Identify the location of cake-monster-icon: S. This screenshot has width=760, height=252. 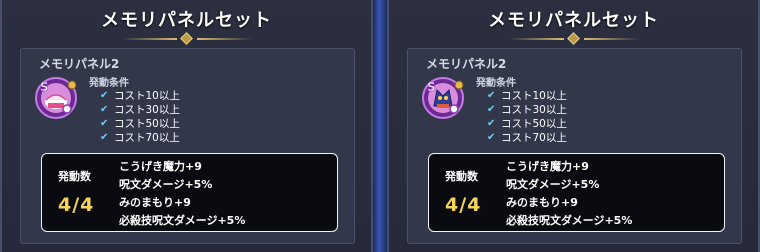
(56, 98).